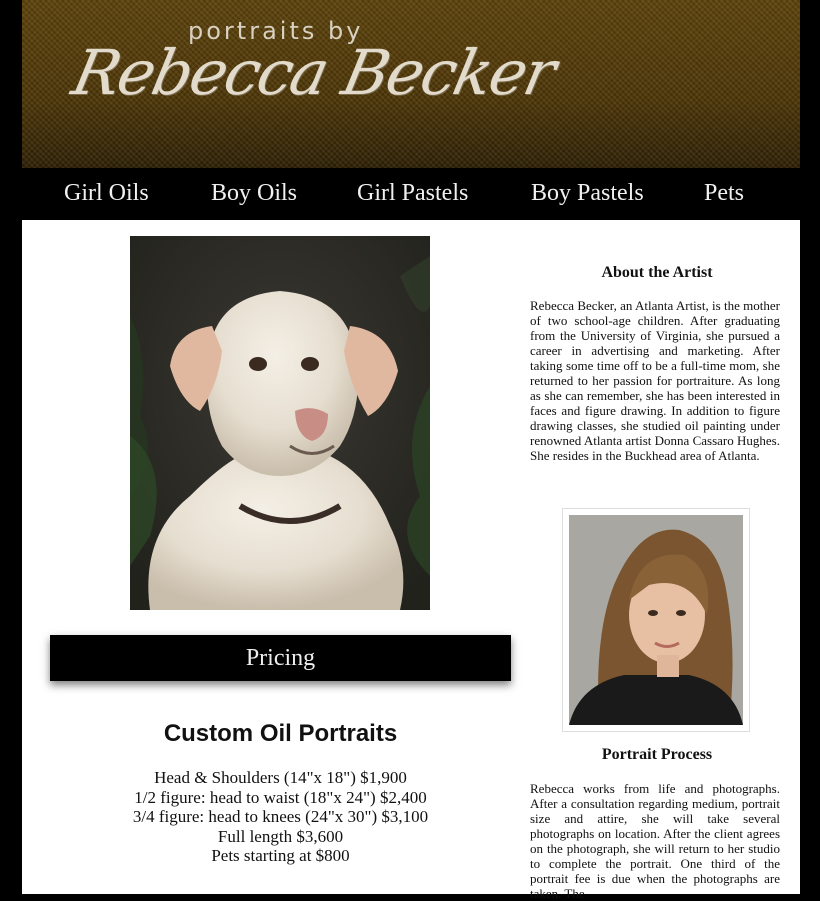  I want to click on pricing-title: Custom Oil Portraits, so click(280, 733).